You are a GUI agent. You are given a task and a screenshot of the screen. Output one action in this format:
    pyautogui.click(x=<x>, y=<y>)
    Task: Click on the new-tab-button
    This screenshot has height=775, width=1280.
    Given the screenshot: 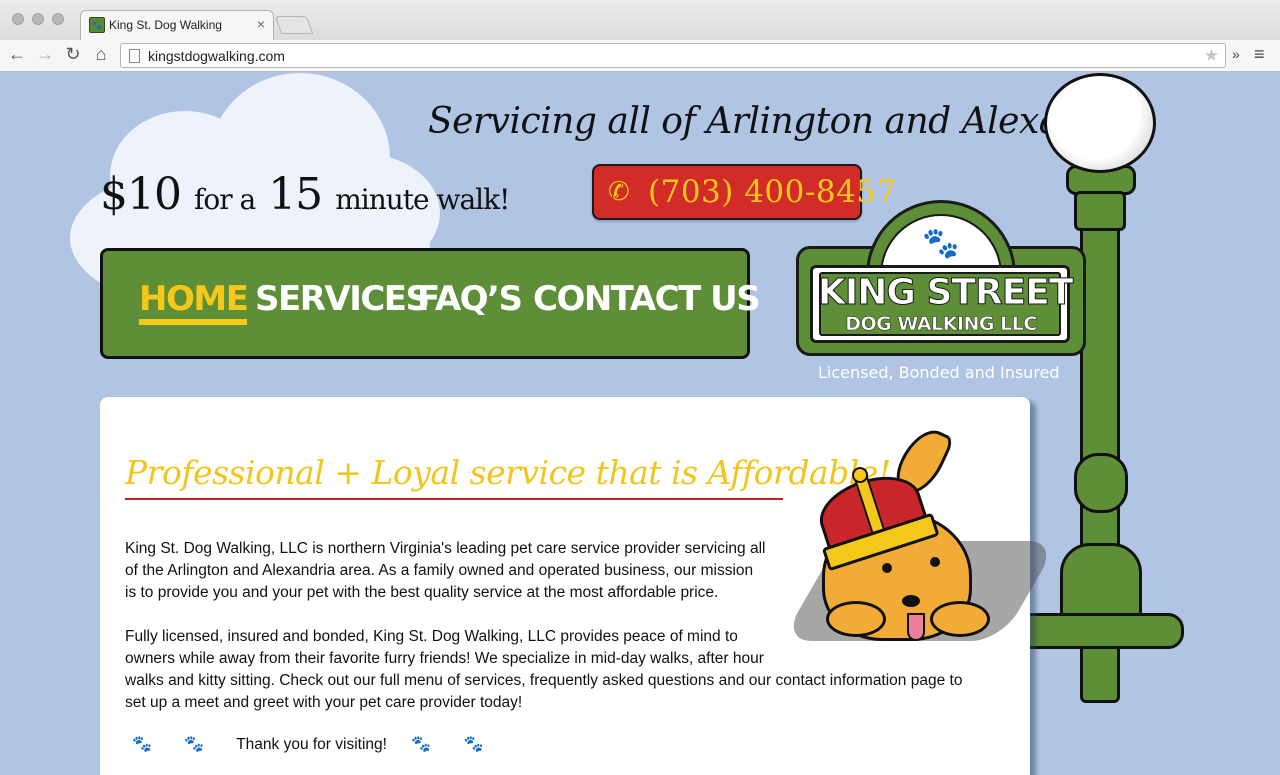 What is the action you would take?
    pyautogui.click(x=294, y=25)
    